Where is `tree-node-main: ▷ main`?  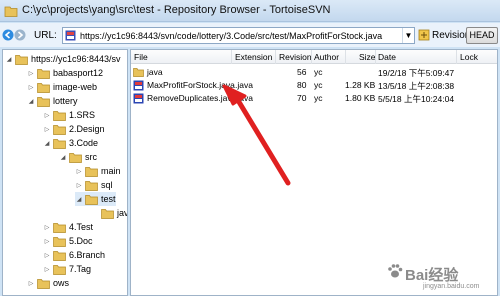
tree-node-main: ▷ main is located at coordinates (98, 171).